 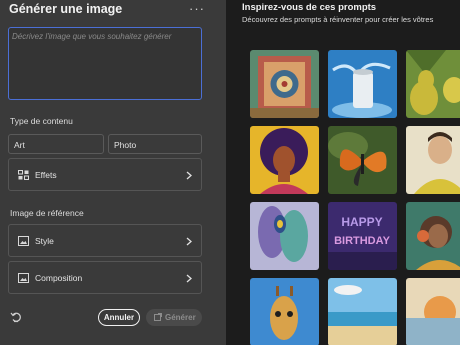 I want to click on man-portrait-image, so click(x=433, y=160).